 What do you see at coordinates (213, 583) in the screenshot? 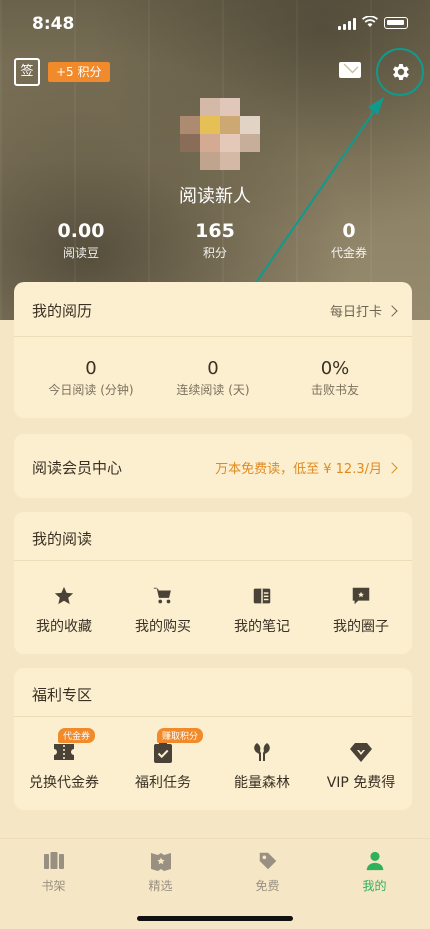
I see `my-reading-card: 我的阅读 我的收藏 我的购买 我的笔记 我的圈子` at bounding box center [213, 583].